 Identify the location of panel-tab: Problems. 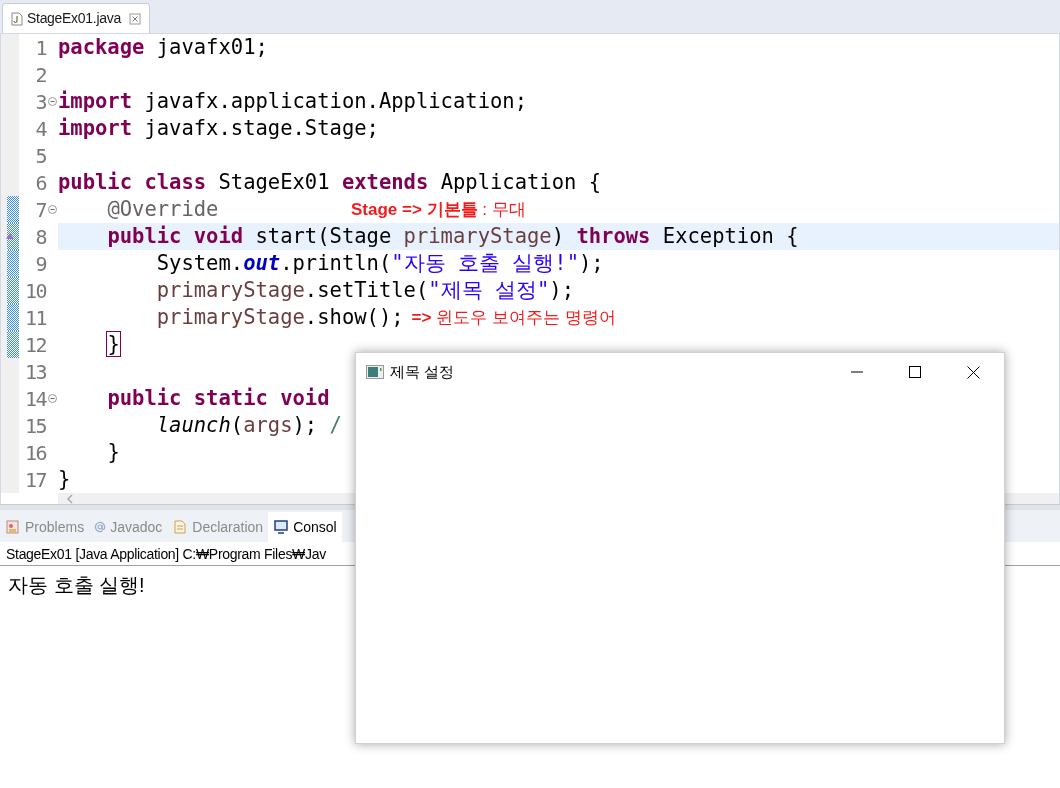
(45, 527).